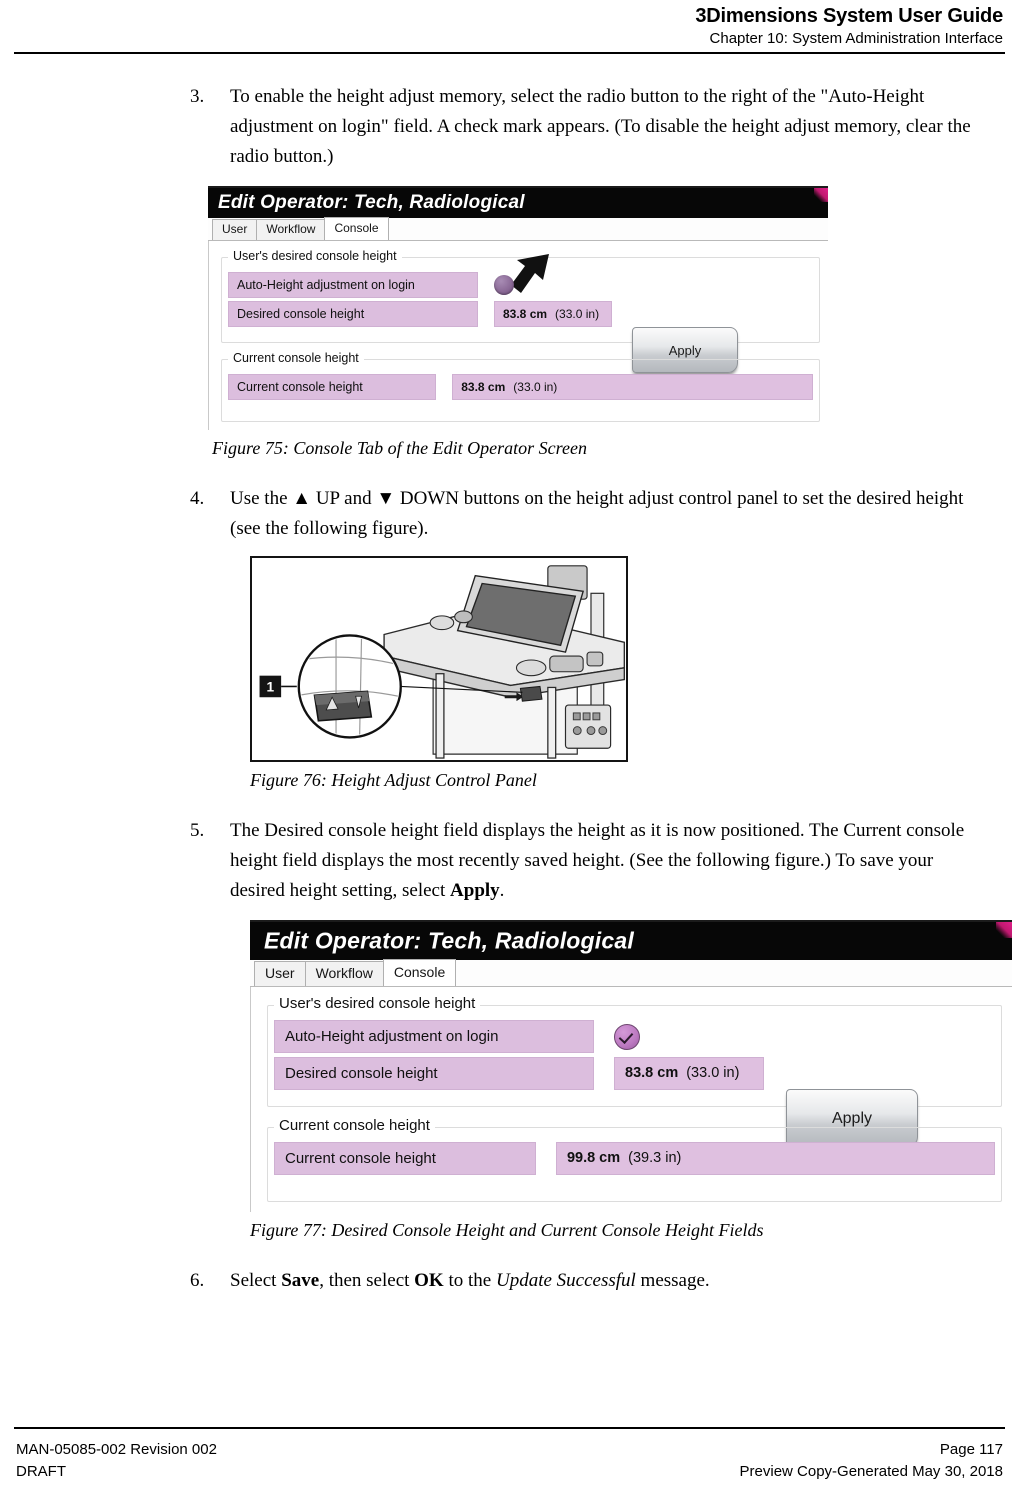  Describe the element at coordinates (449, 940) in the screenshot. I see `edit-operator-title-text-2: Edit Operator: Tech, Radiological` at that location.